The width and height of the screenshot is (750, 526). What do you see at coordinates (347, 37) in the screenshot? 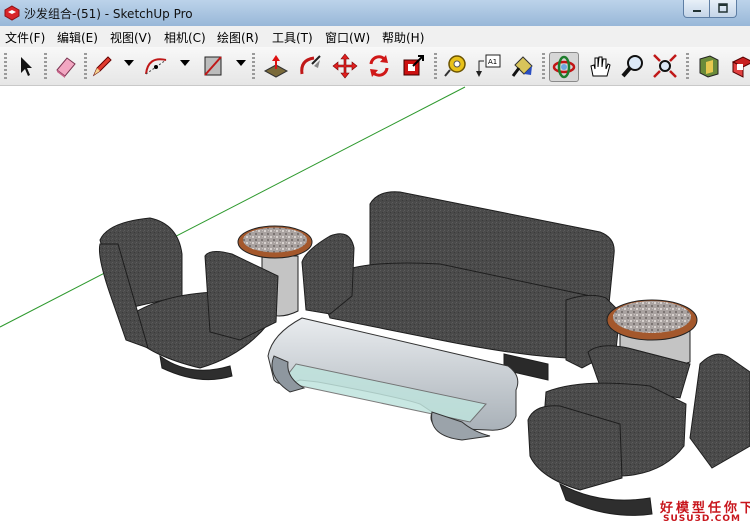
I see `menu-window: 窗口(W)` at bounding box center [347, 37].